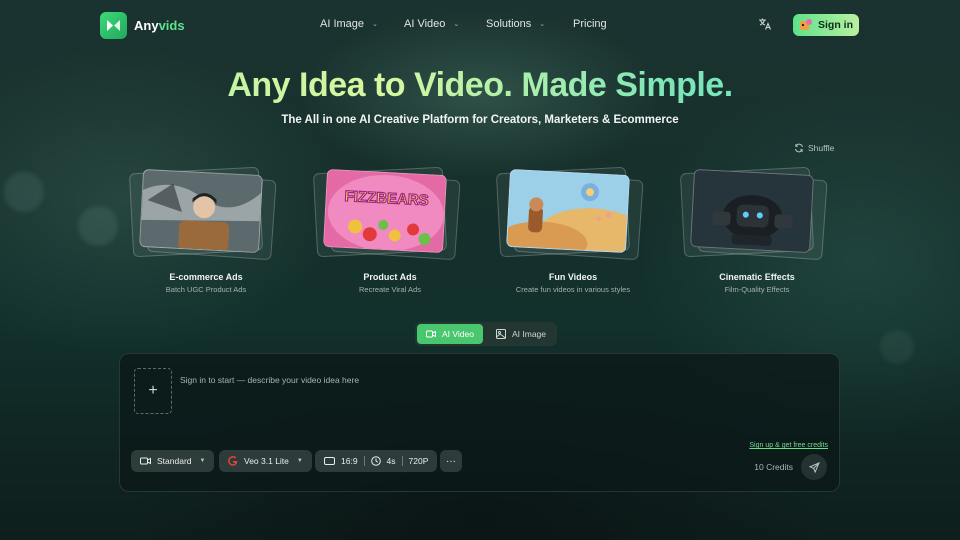  I want to click on feature-card-product-ads: FIZZBEARS Product Ads Recreate Viral Ads, so click(388, 230).